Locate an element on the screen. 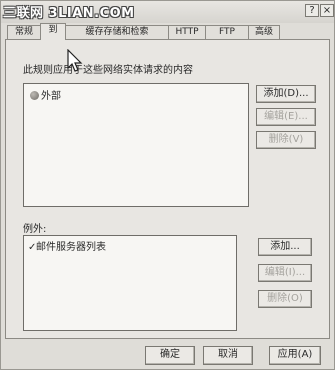  mouse-pointer-icon is located at coordinates (75, 60).